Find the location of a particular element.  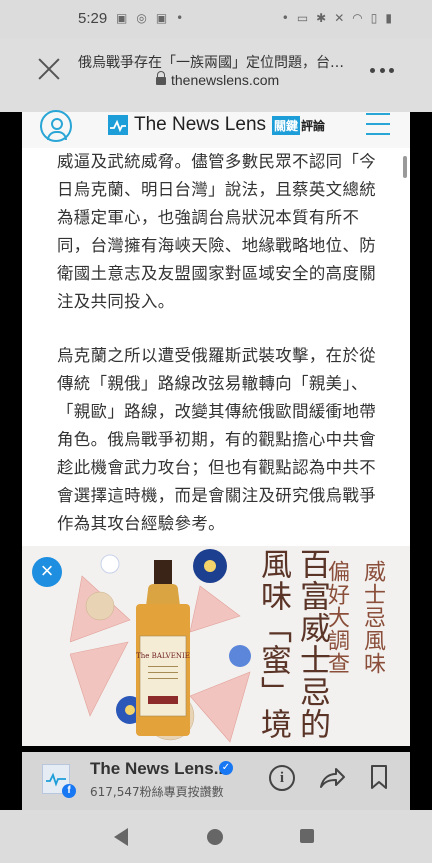

logo-sub-text: 評論 is located at coordinates (313, 125).